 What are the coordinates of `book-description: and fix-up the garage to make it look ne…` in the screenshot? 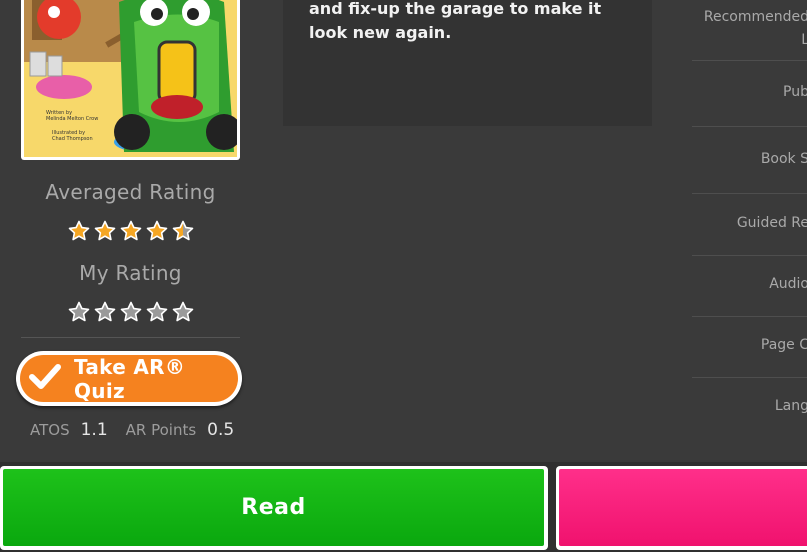 It's located at (455, 21).